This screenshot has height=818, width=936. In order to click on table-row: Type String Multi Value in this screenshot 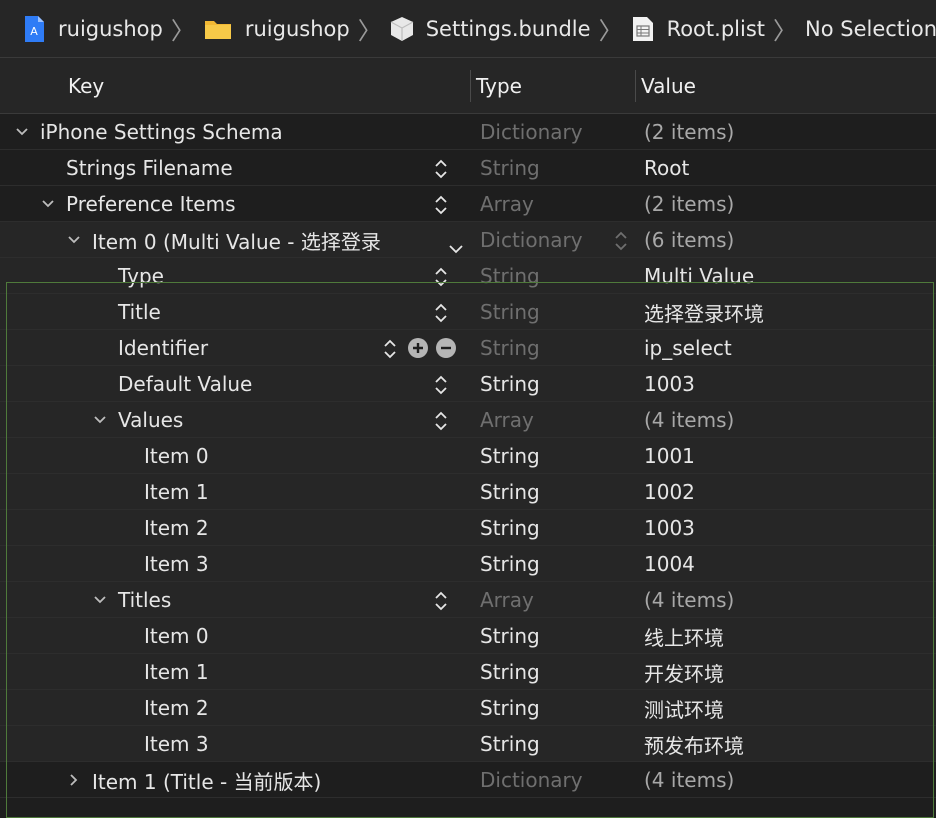, I will do `click(468, 276)`.